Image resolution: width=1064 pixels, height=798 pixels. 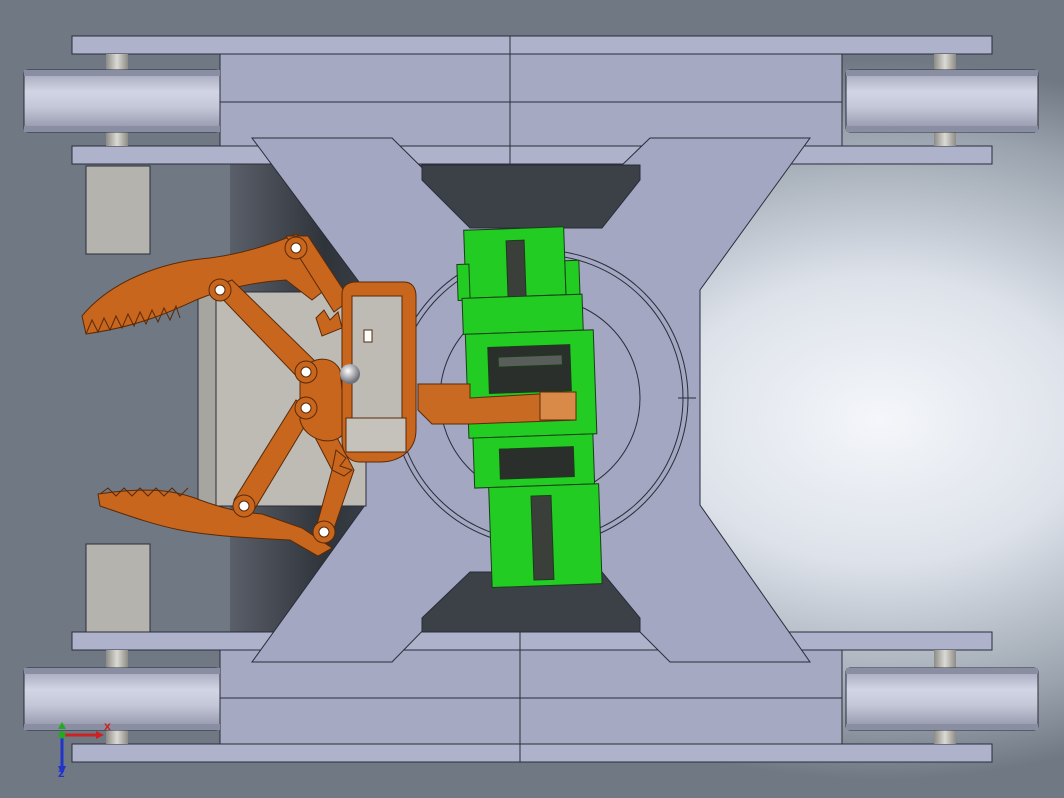 I want to click on triad-x-label: X, so click(x=107, y=728).